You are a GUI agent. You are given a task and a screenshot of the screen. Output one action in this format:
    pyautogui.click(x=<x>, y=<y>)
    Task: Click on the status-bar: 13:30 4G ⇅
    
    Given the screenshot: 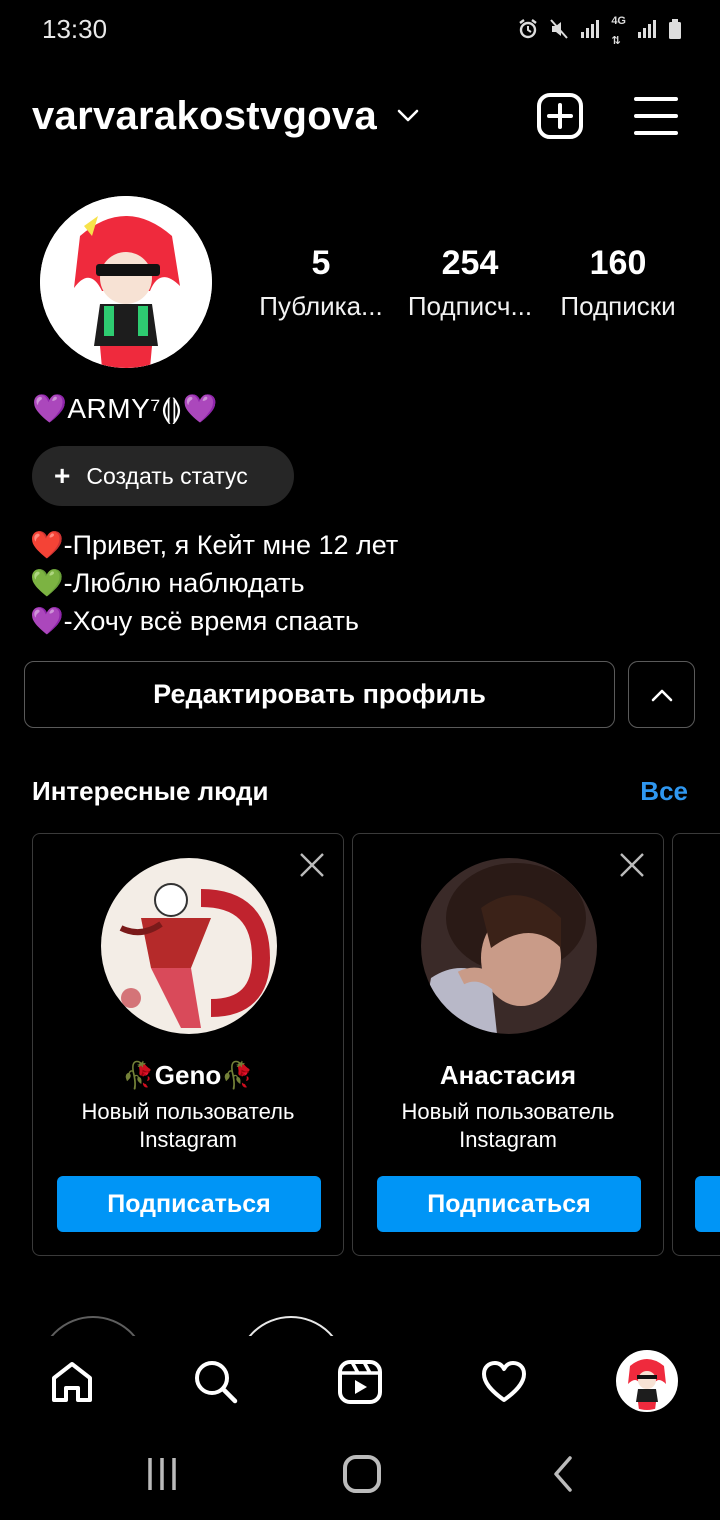 What is the action you would take?
    pyautogui.click(x=360, y=30)
    